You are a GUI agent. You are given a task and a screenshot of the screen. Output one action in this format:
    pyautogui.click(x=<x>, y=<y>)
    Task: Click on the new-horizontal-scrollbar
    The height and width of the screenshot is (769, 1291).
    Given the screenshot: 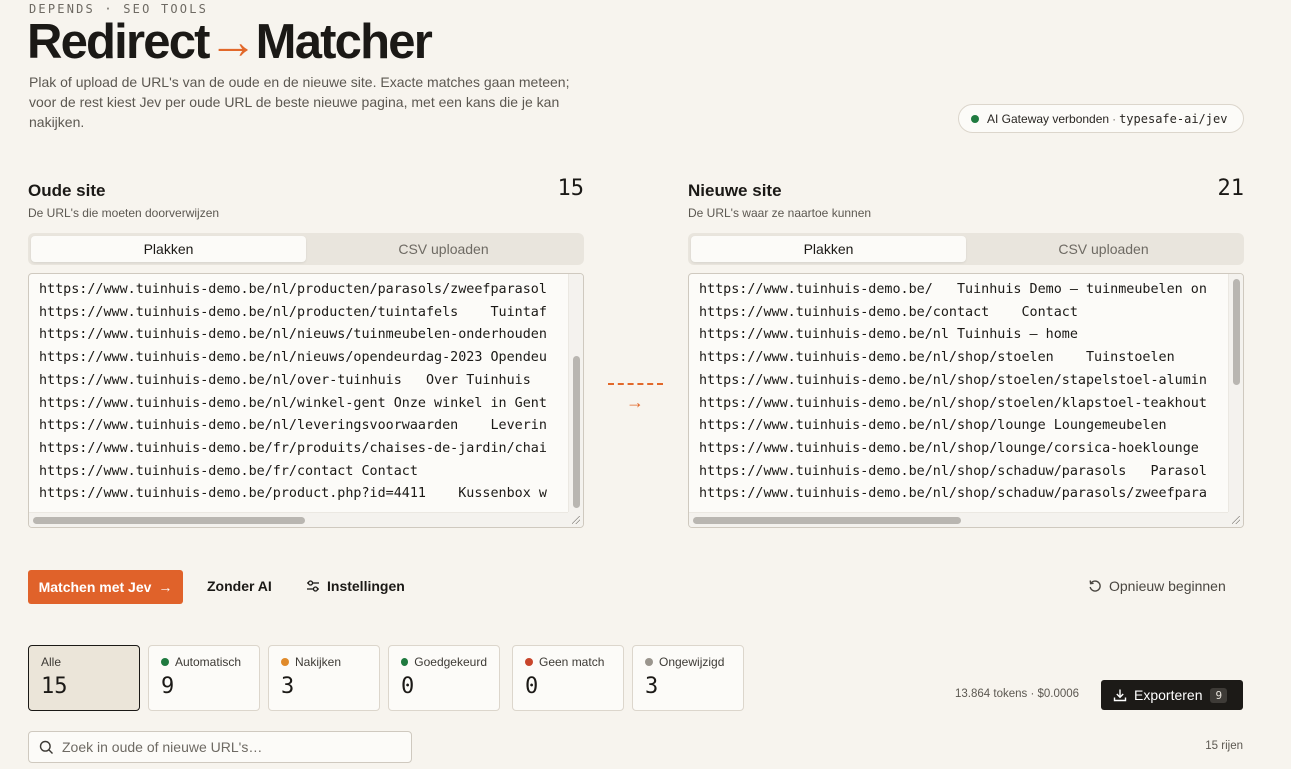 What is the action you would take?
    pyautogui.click(x=958, y=519)
    